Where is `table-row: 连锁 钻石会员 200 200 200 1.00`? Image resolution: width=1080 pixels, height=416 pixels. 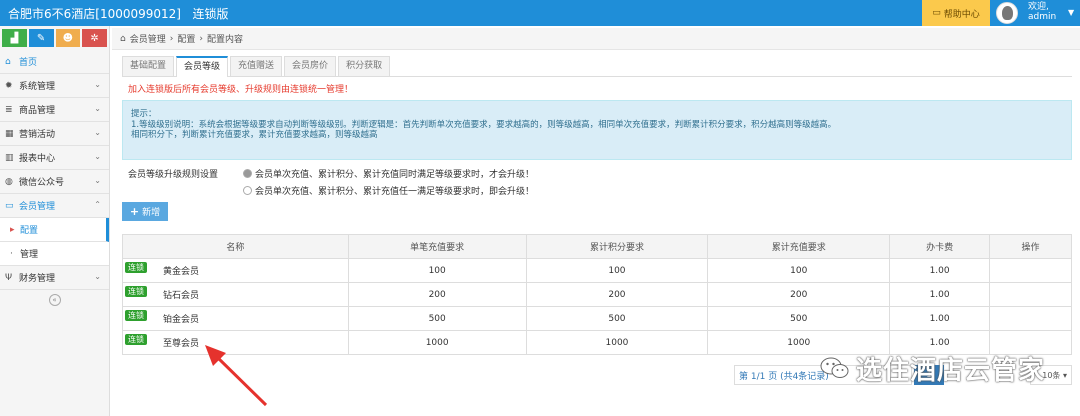
table-row: 连锁 钻石会员 200 200 200 1.00 is located at coordinates (597, 294).